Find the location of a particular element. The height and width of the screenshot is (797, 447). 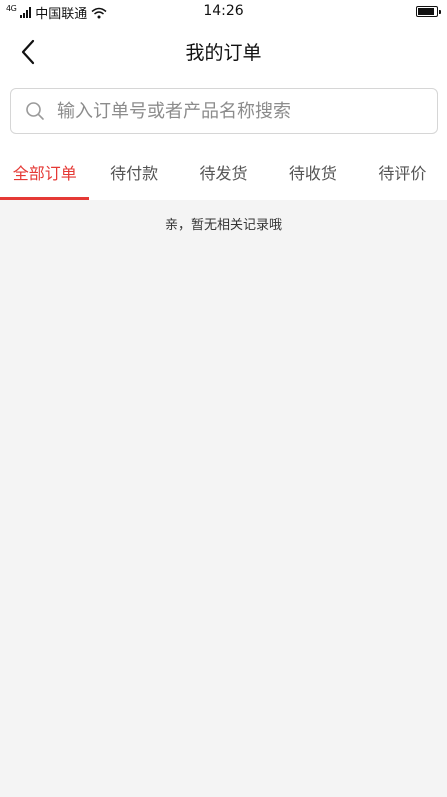

tab-pending-receipt: 待收货 is located at coordinates (312, 172).